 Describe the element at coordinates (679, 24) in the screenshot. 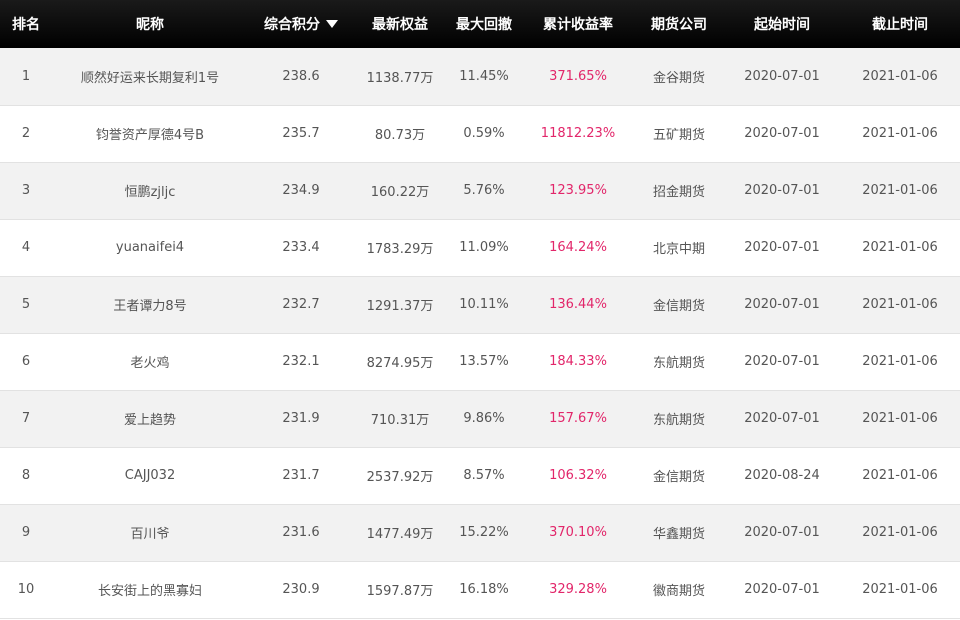

I see `header-company: 期货公司` at that location.